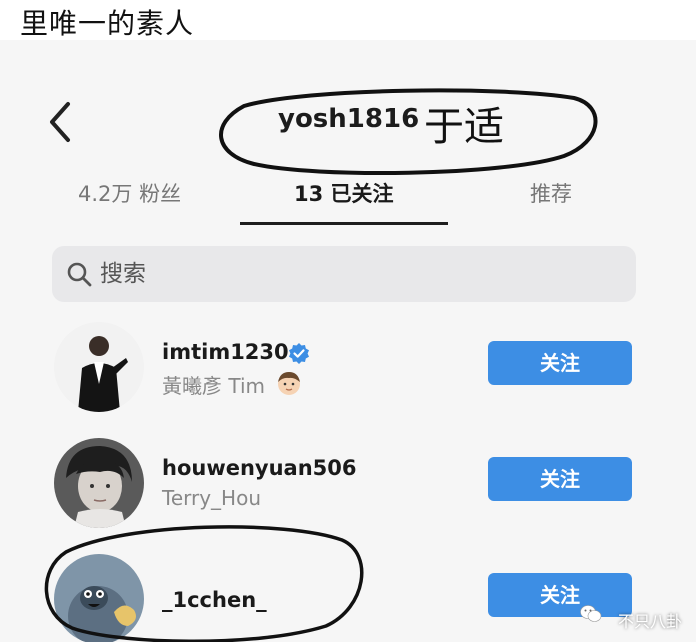 Image resolution: width=696 pixels, height=642 pixels. Describe the element at coordinates (213, 386) in the screenshot. I see `display-name: 黃曦彥 Tim` at that location.